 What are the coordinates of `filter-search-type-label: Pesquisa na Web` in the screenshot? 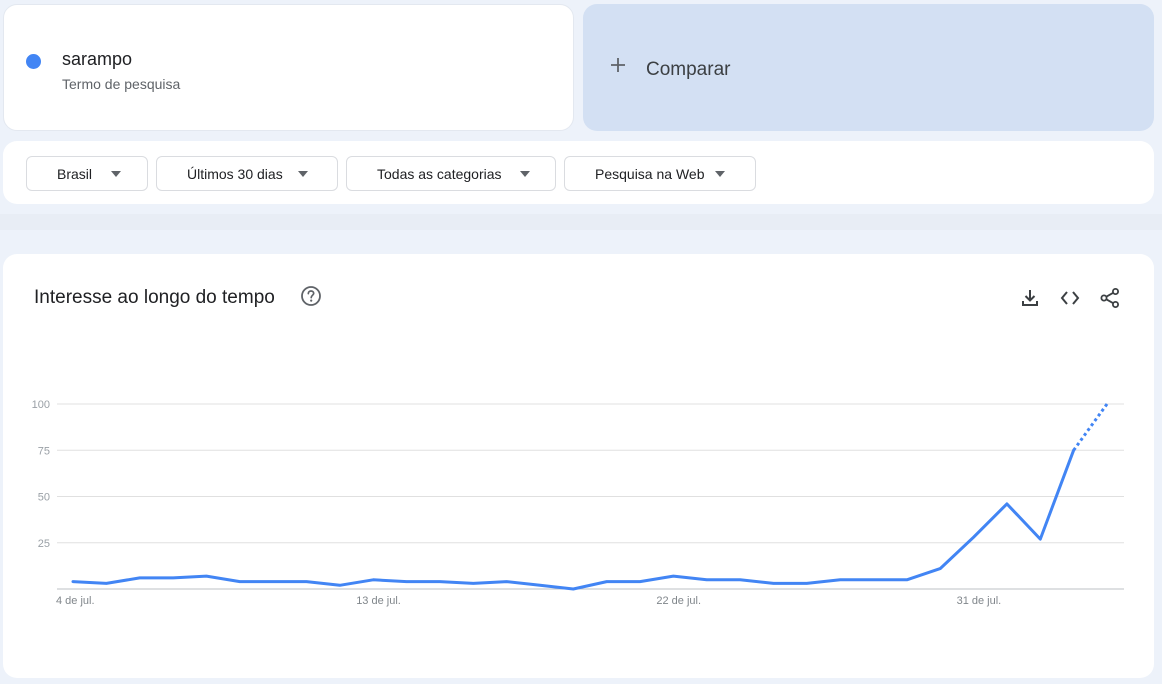 It's located at (650, 174).